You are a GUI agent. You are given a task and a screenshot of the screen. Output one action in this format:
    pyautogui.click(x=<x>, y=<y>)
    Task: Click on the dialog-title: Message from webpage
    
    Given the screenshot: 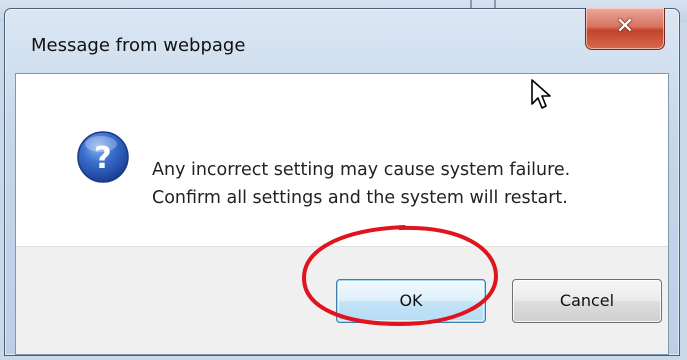 What is the action you would take?
    pyautogui.click(x=138, y=45)
    